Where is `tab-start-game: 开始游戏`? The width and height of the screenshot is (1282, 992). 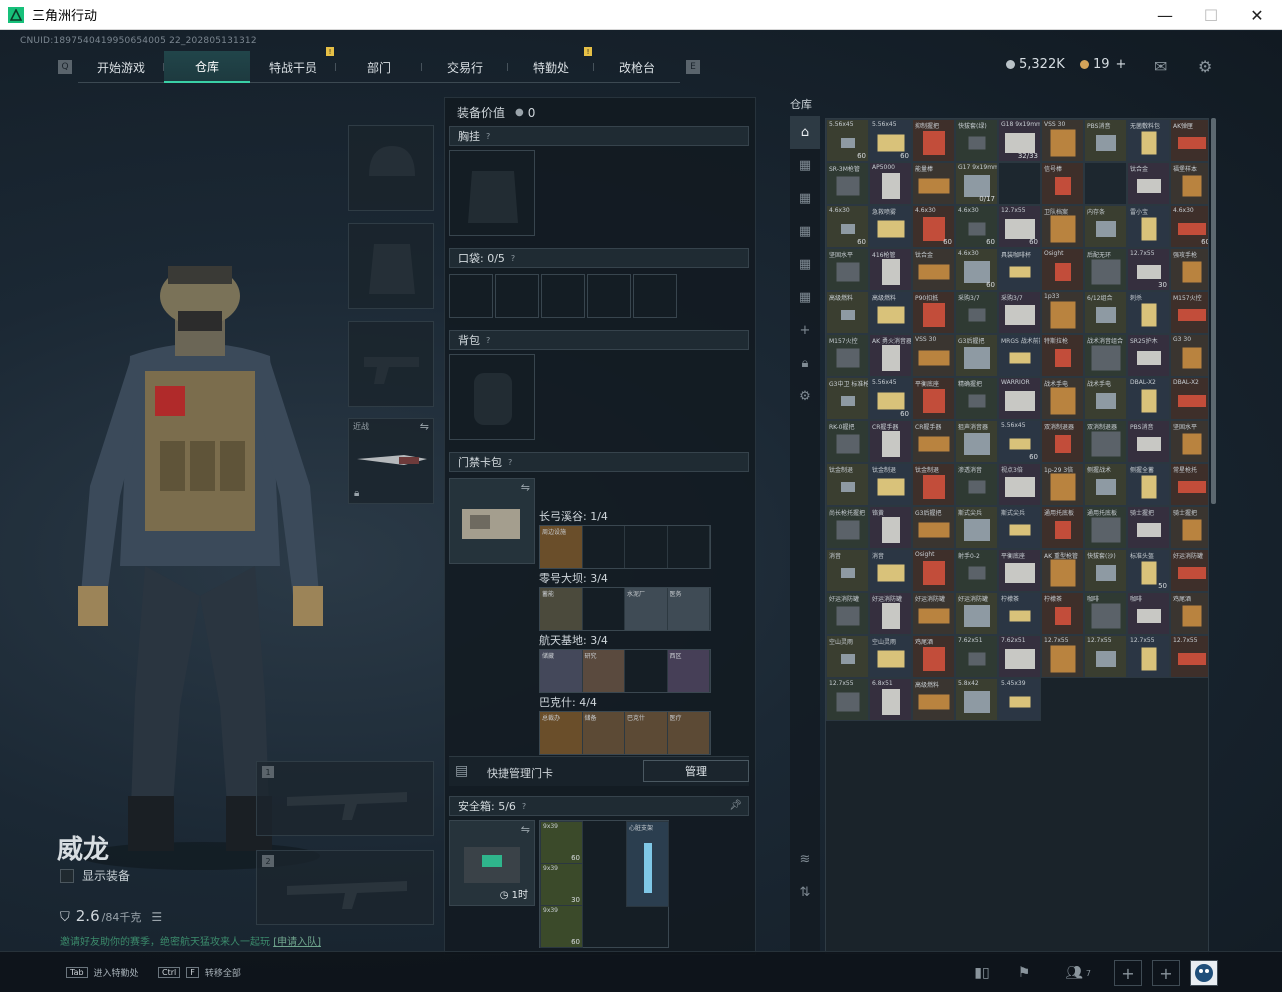
tab-start-game: 开始游戏 is located at coordinates (121, 67).